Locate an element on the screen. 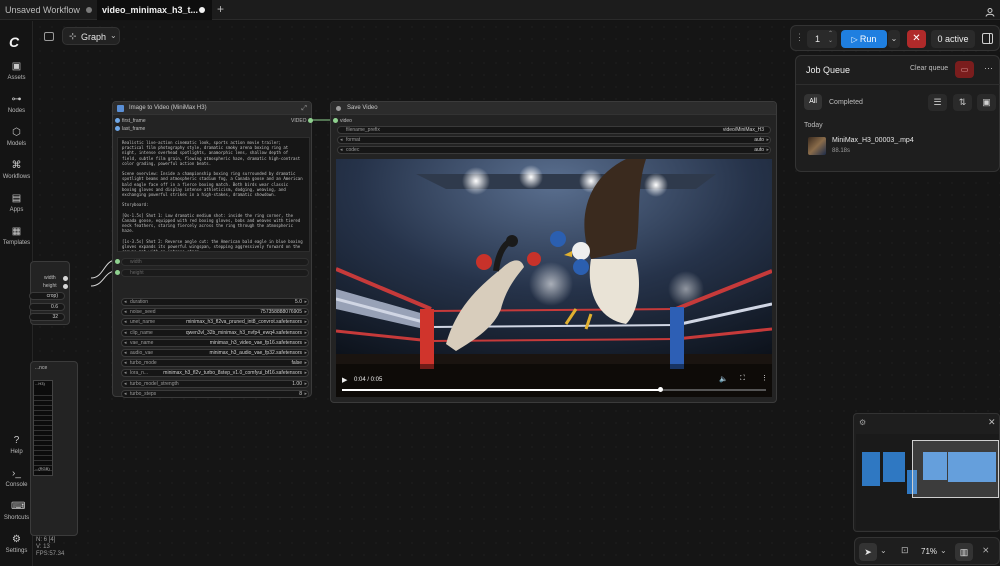 The width and height of the screenshot is (1000, 566). select-tool-button: ➤ is located at coordinates (868, 552).